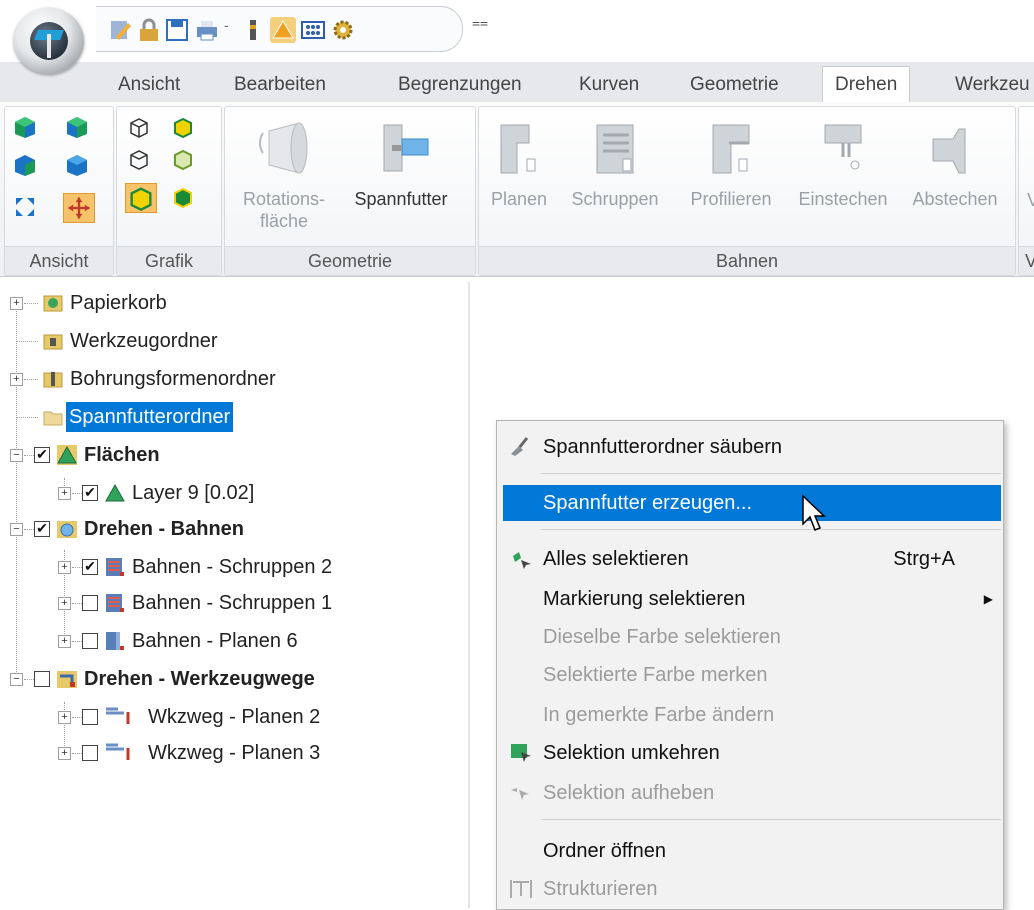  What do you see at coordinates (49, 41) in the screenshot?
I see `application-button` at bounding box center [49, 41].